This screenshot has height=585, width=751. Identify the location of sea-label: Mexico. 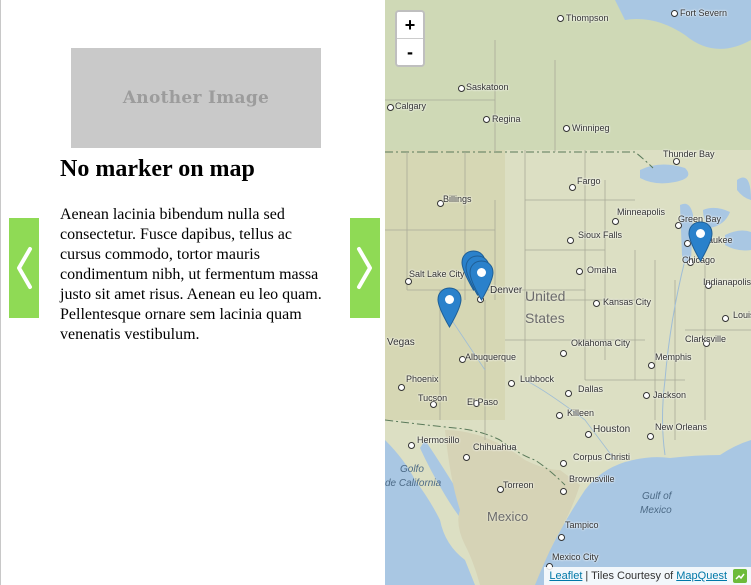
(656, 510).